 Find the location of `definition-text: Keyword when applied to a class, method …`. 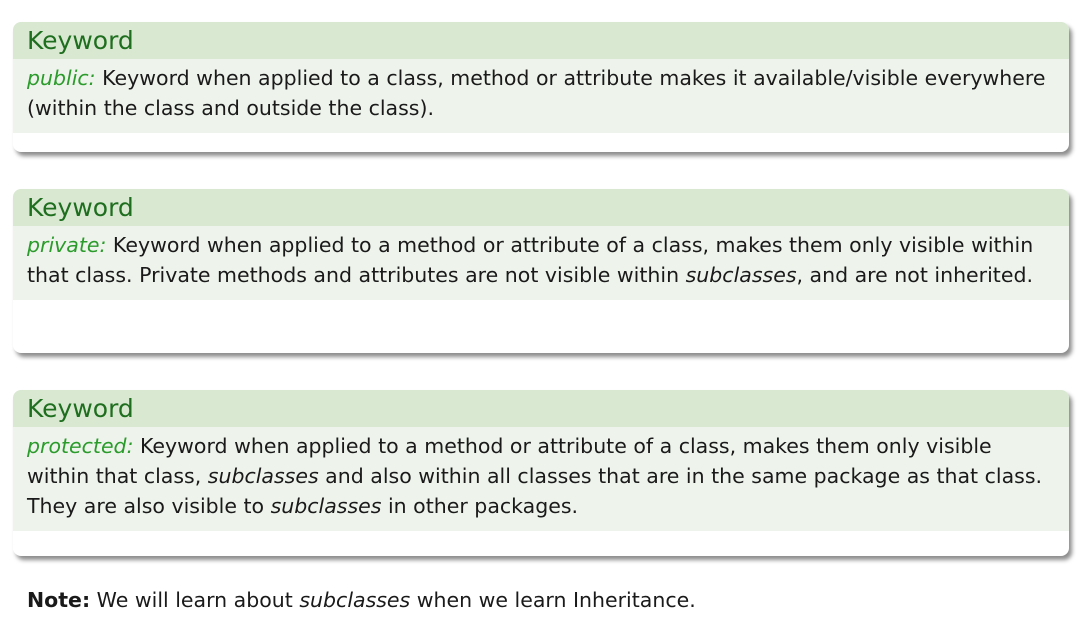

definition-text: Keyword when applied to a class, method … is located at coordinates (536, 93).